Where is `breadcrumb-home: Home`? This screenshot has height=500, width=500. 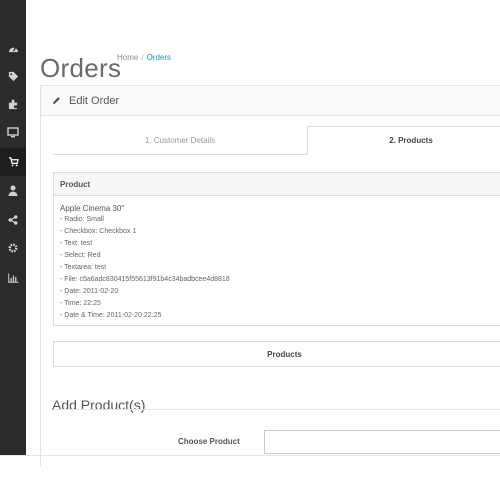
breadcrumb-home: Home is located at coordinates (127, 57).